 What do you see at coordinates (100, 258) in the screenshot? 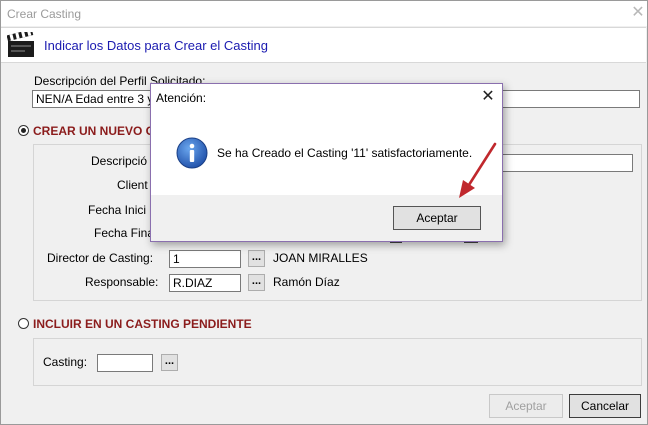
I see `director-label: Director de Casting:` at bounding box center [100, 258].